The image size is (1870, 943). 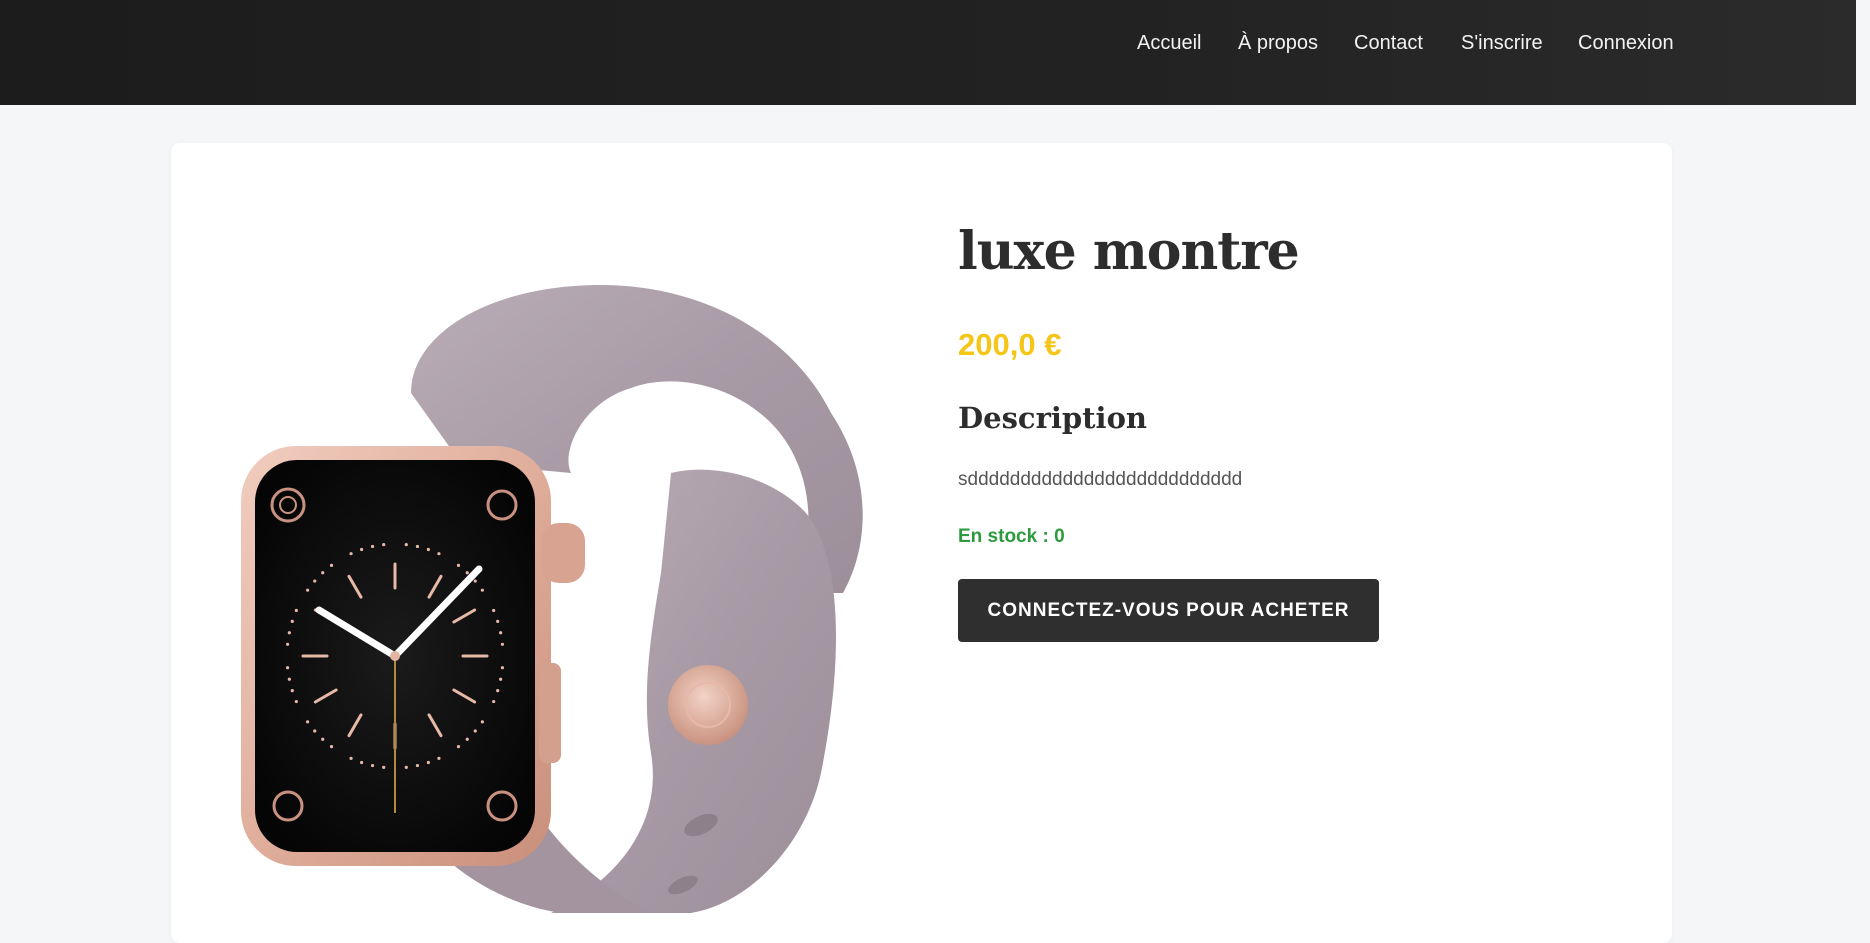 I want to click on product-title: luxe montre, so click(x=1129, y=251).